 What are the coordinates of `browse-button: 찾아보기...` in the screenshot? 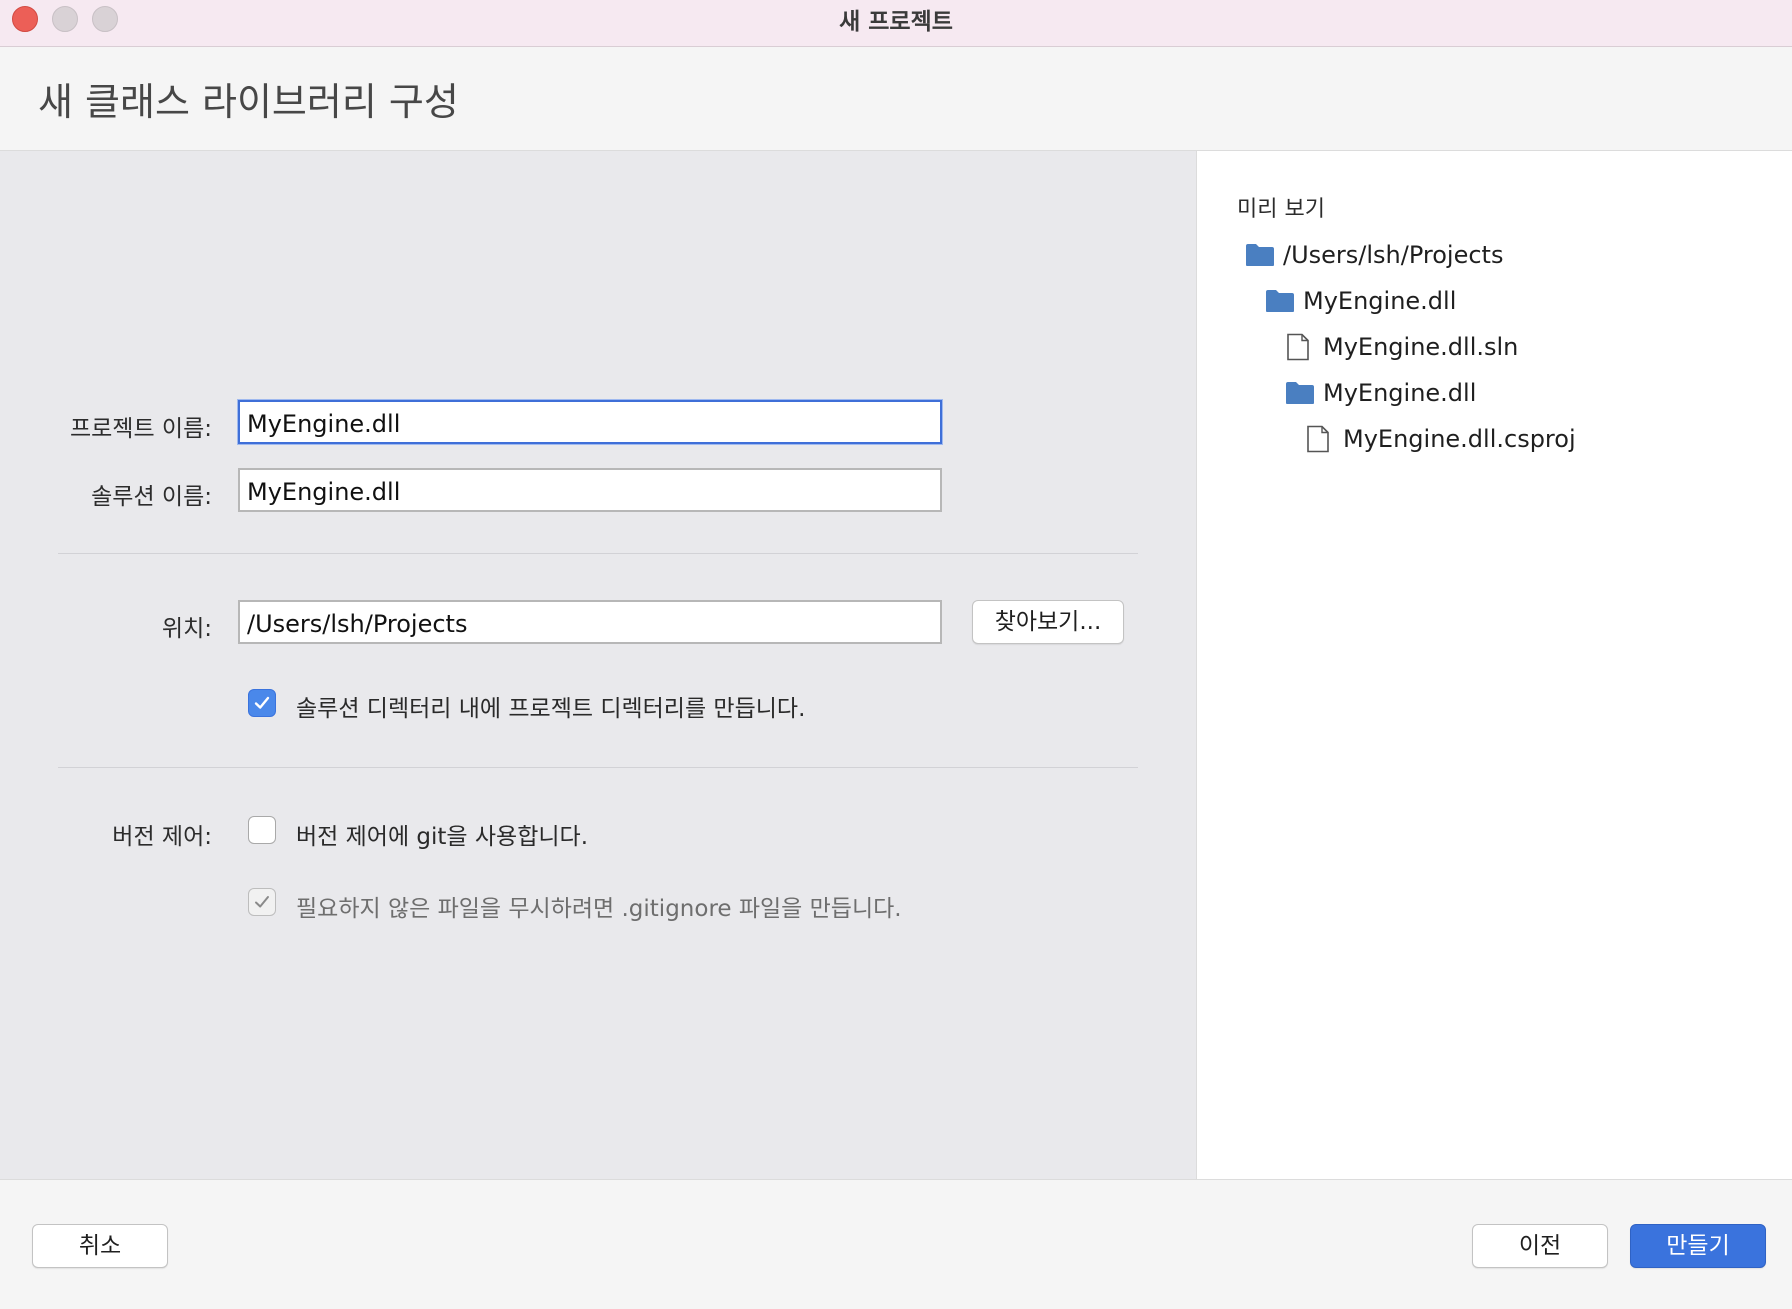 It's located at (1048, 622).